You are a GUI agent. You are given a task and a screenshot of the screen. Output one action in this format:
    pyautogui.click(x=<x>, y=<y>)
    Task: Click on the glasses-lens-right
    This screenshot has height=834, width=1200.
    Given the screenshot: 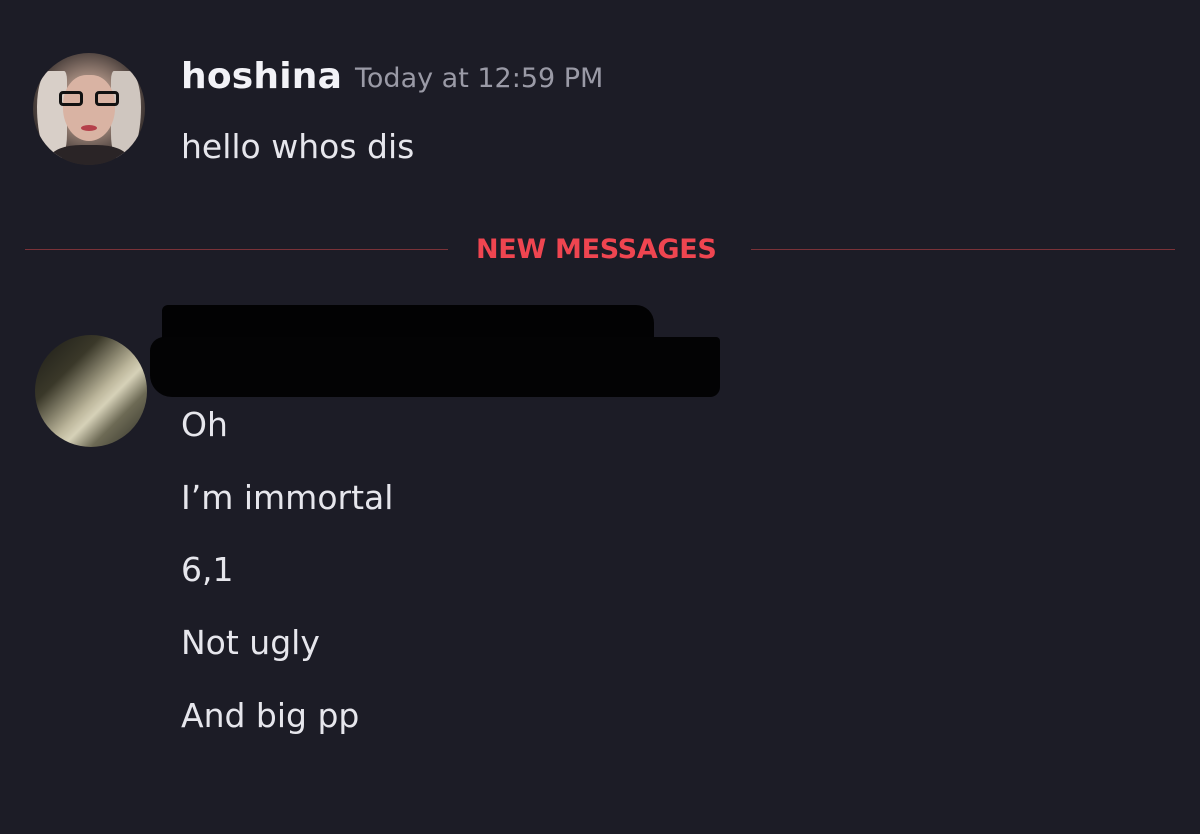 What is the action you would take?
    pyautogui.click(x=107, y=98)
    